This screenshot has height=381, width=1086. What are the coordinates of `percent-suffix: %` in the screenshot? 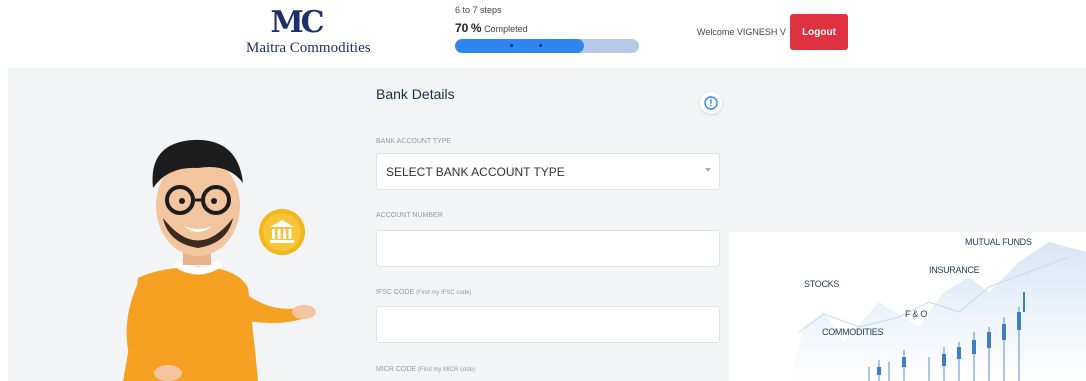 It's located at (476, 28).